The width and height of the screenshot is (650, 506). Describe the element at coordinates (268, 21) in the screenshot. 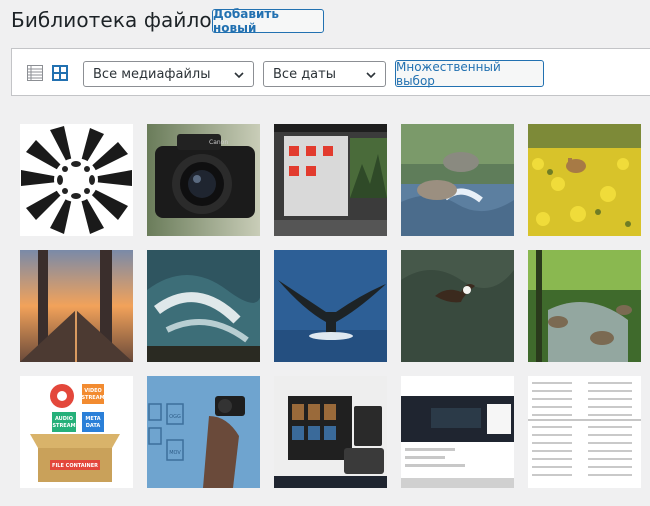

I see `add-new-button: Добавить новый` at that location.